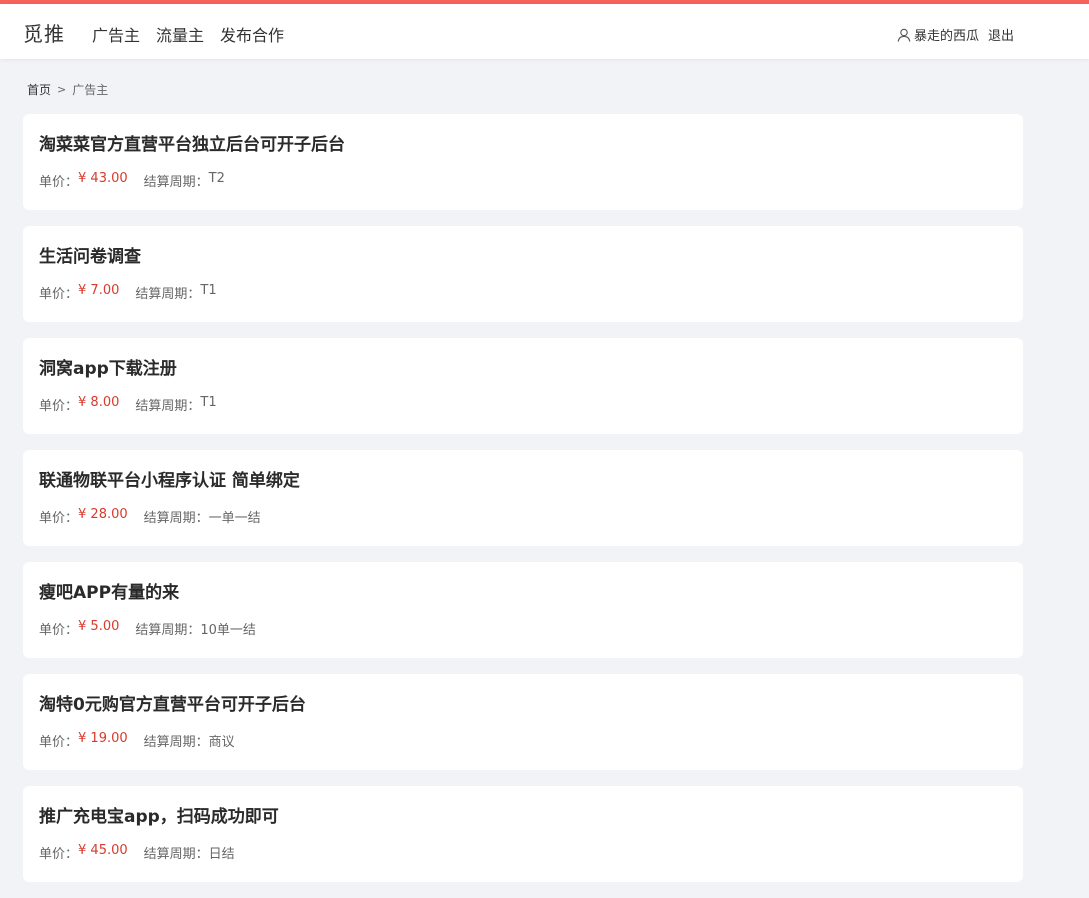 The width and height of the screenshot is (1089, 898). I want to click on breadcrumb: 首页 > 广告主, so click(67, 89).